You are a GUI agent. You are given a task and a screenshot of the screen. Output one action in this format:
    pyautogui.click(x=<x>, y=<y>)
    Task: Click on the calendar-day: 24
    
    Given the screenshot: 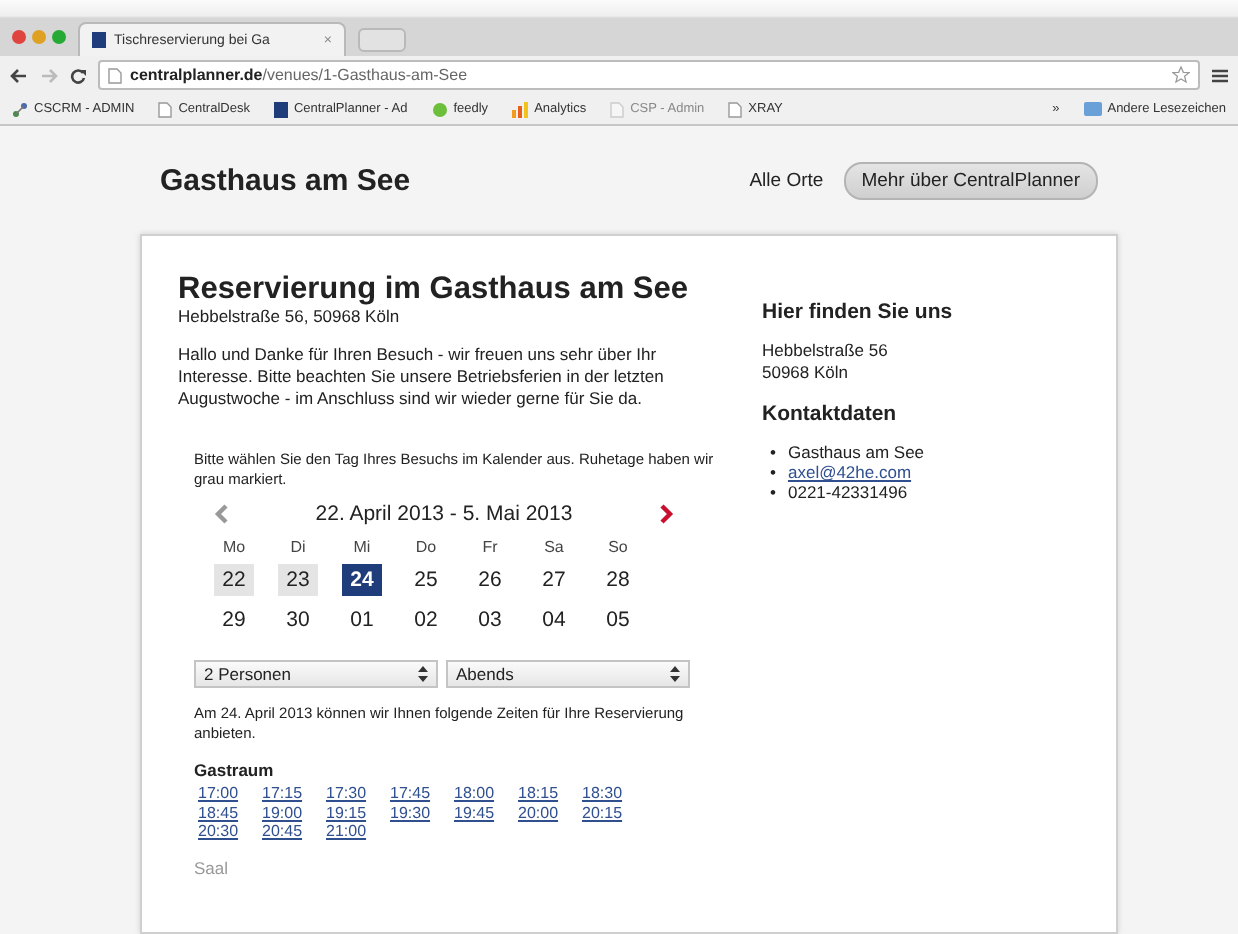 What is the action you would take?
    pyautogui.click(x=362, y=580)
    